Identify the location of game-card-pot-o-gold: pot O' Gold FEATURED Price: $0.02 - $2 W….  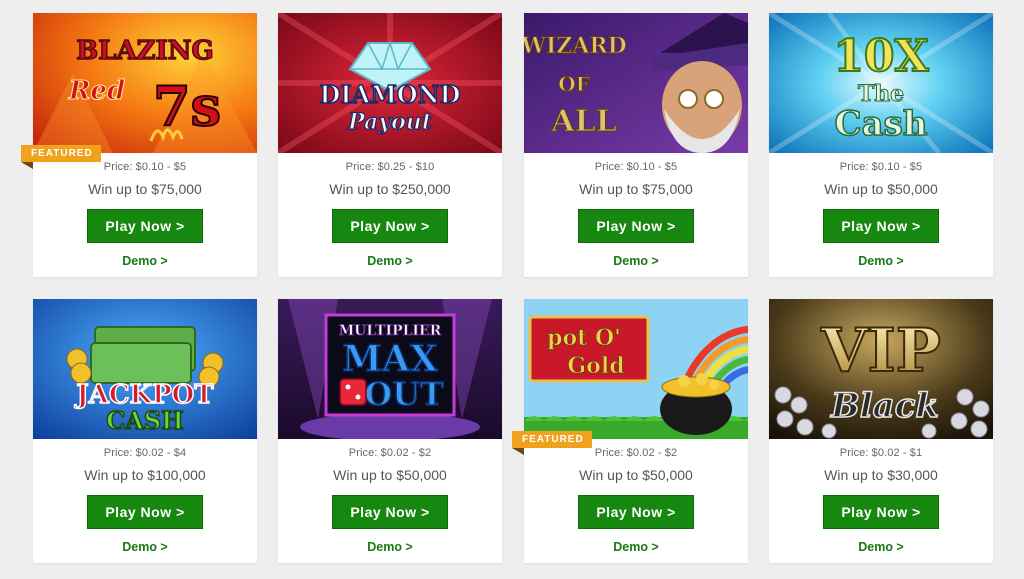
(630, 431).